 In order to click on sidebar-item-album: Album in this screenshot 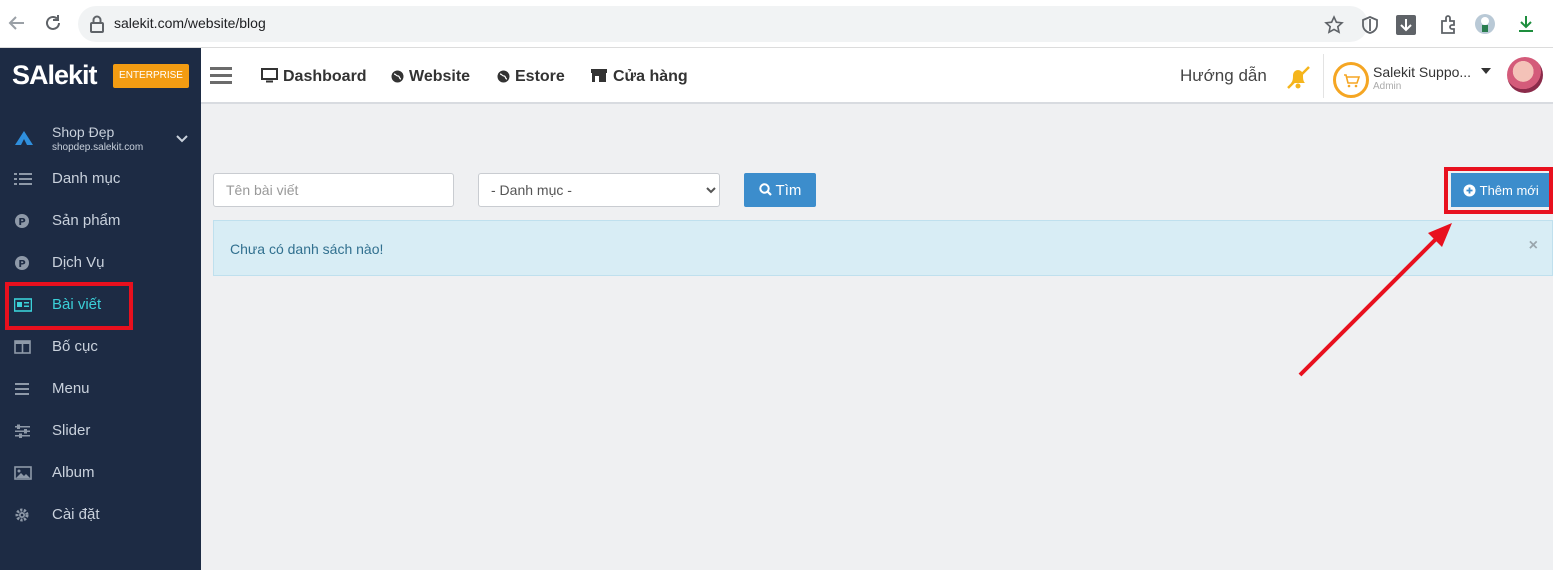, I will do `click(100, 473)`.